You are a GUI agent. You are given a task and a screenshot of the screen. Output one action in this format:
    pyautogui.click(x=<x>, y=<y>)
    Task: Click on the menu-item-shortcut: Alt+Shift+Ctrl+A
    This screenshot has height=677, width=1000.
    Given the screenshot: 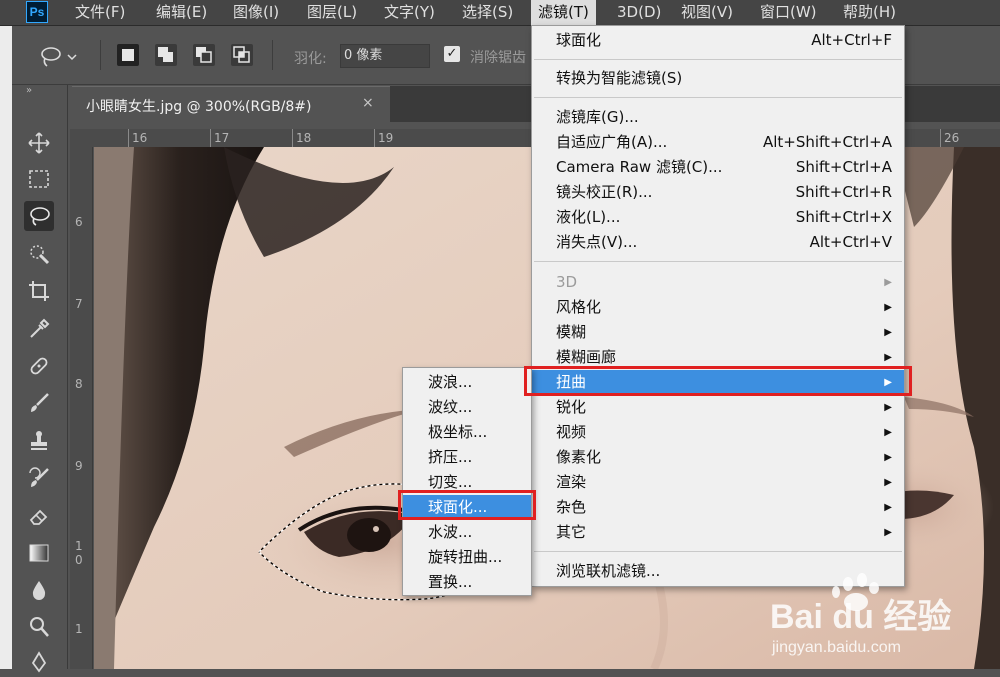 What is the action you would take?
    pyautogui.click(x=827, y=142)
    